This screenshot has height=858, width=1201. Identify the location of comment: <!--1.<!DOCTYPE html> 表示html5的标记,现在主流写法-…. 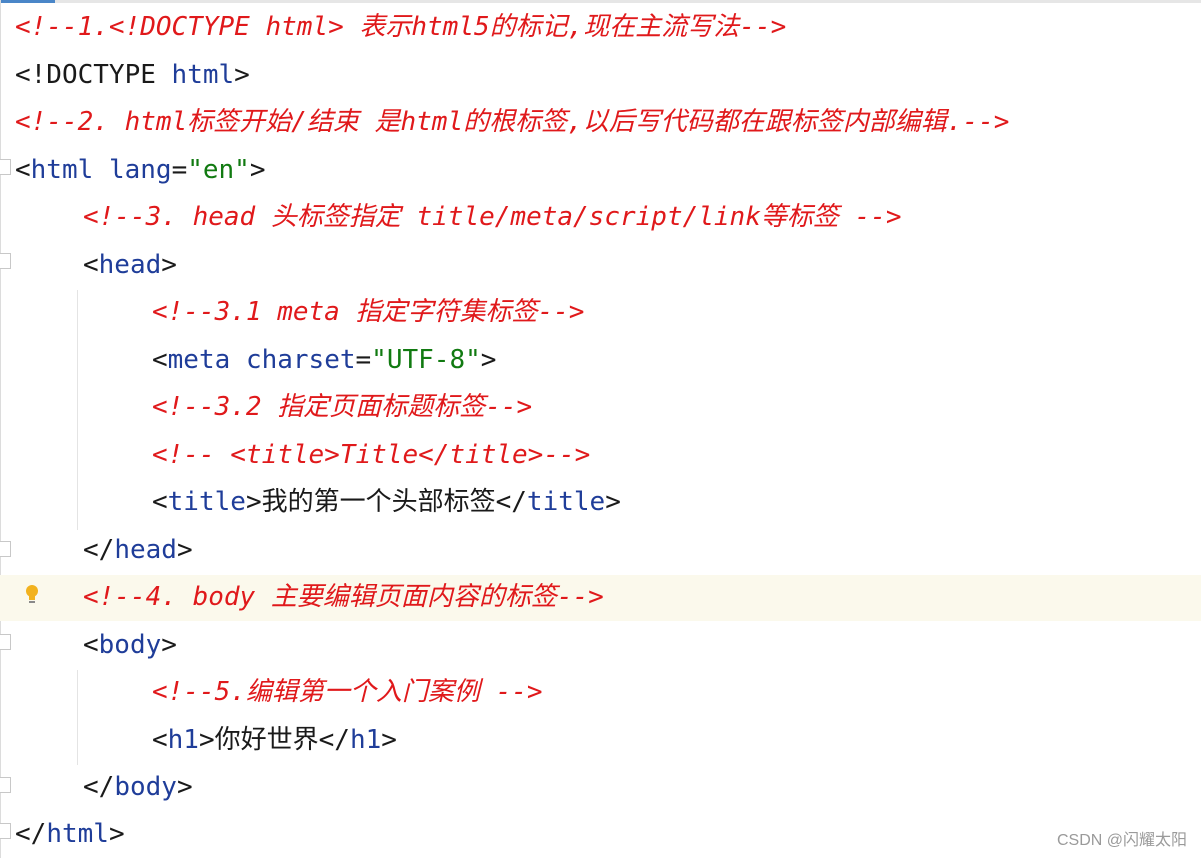
(401, 27).